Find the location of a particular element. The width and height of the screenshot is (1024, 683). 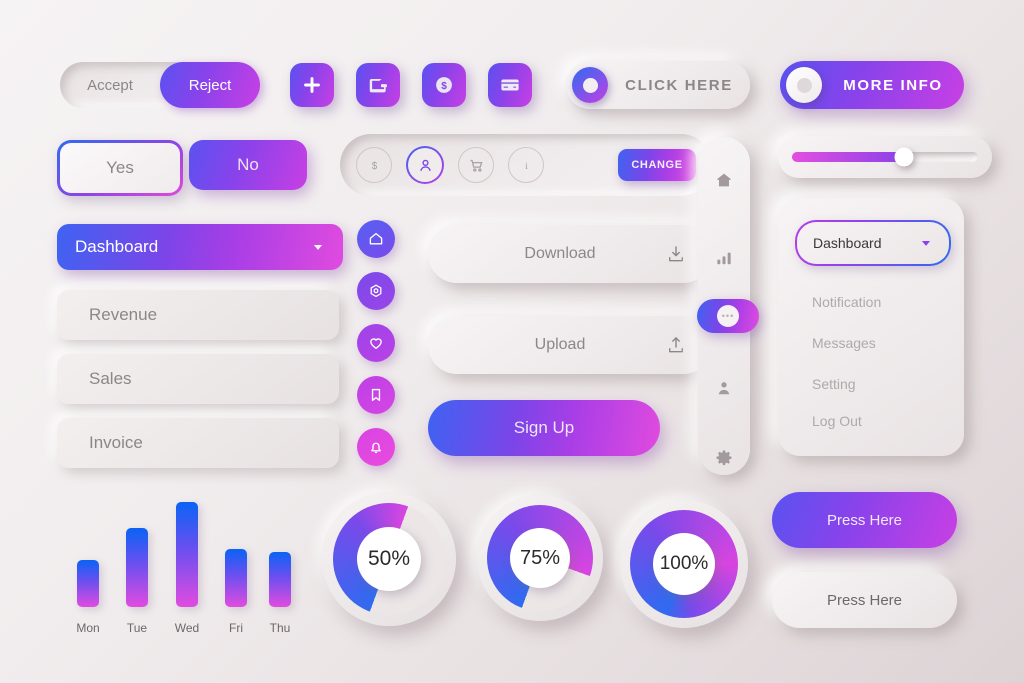

dropdown-item-logout: Log Out is located at coordinates (837, 421).